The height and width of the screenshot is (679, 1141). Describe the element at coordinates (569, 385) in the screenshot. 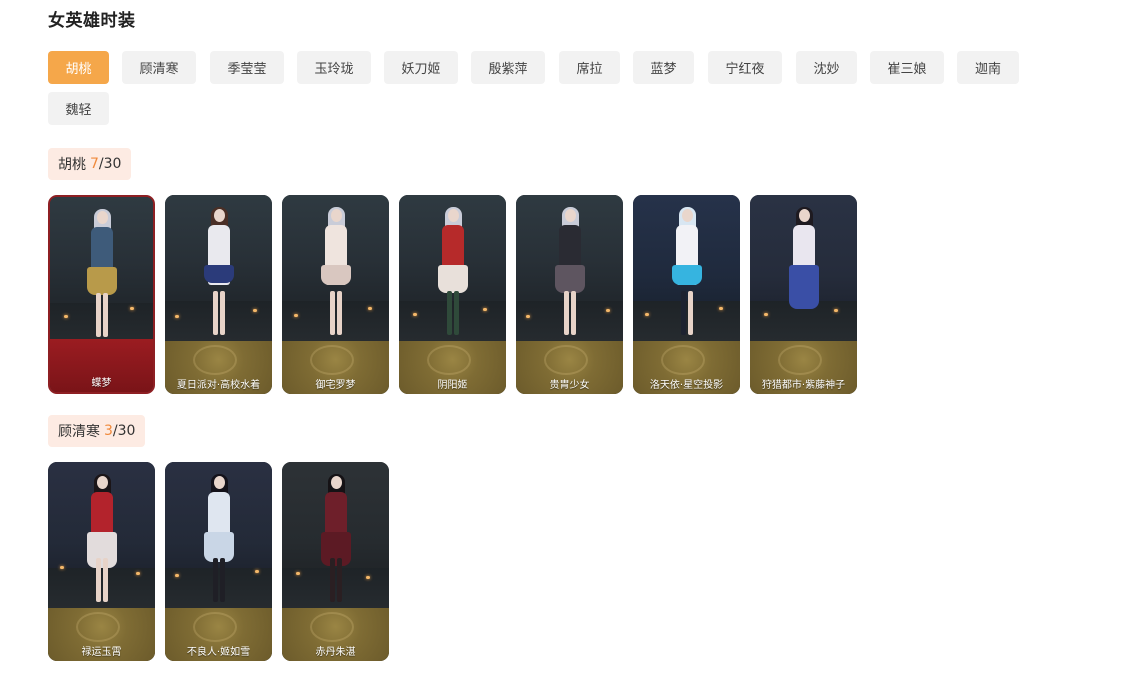

I see `skin-name: 贵胄少女` at that location.